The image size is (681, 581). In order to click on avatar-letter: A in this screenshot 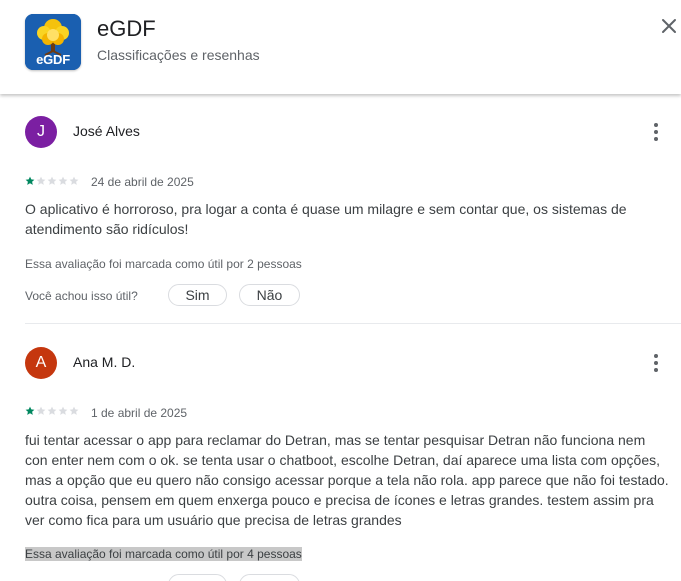, I will do `click(41, 362)`.